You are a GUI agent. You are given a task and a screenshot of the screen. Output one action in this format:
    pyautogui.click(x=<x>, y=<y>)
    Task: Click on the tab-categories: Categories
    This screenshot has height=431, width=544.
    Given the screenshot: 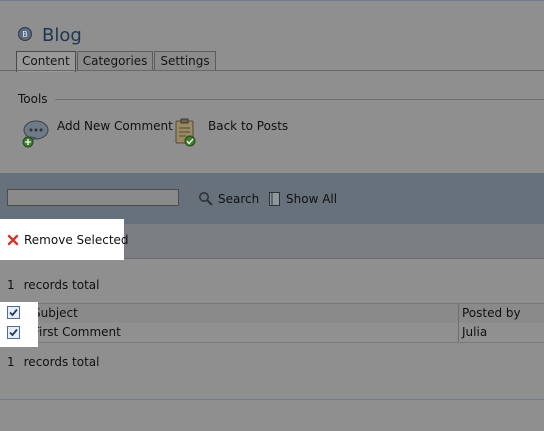 What is the action you would take?
    pyautogui.click(x=115, y=60)
    